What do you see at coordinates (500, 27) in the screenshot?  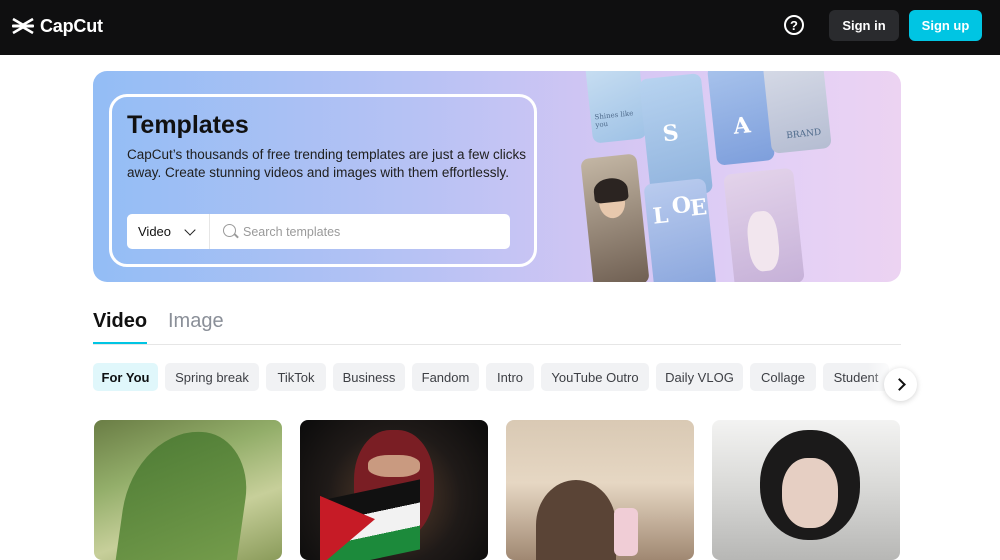 I see `top-navigation-bar: CapCut ? Sign in Sign up` at bounding box center [500, 27].